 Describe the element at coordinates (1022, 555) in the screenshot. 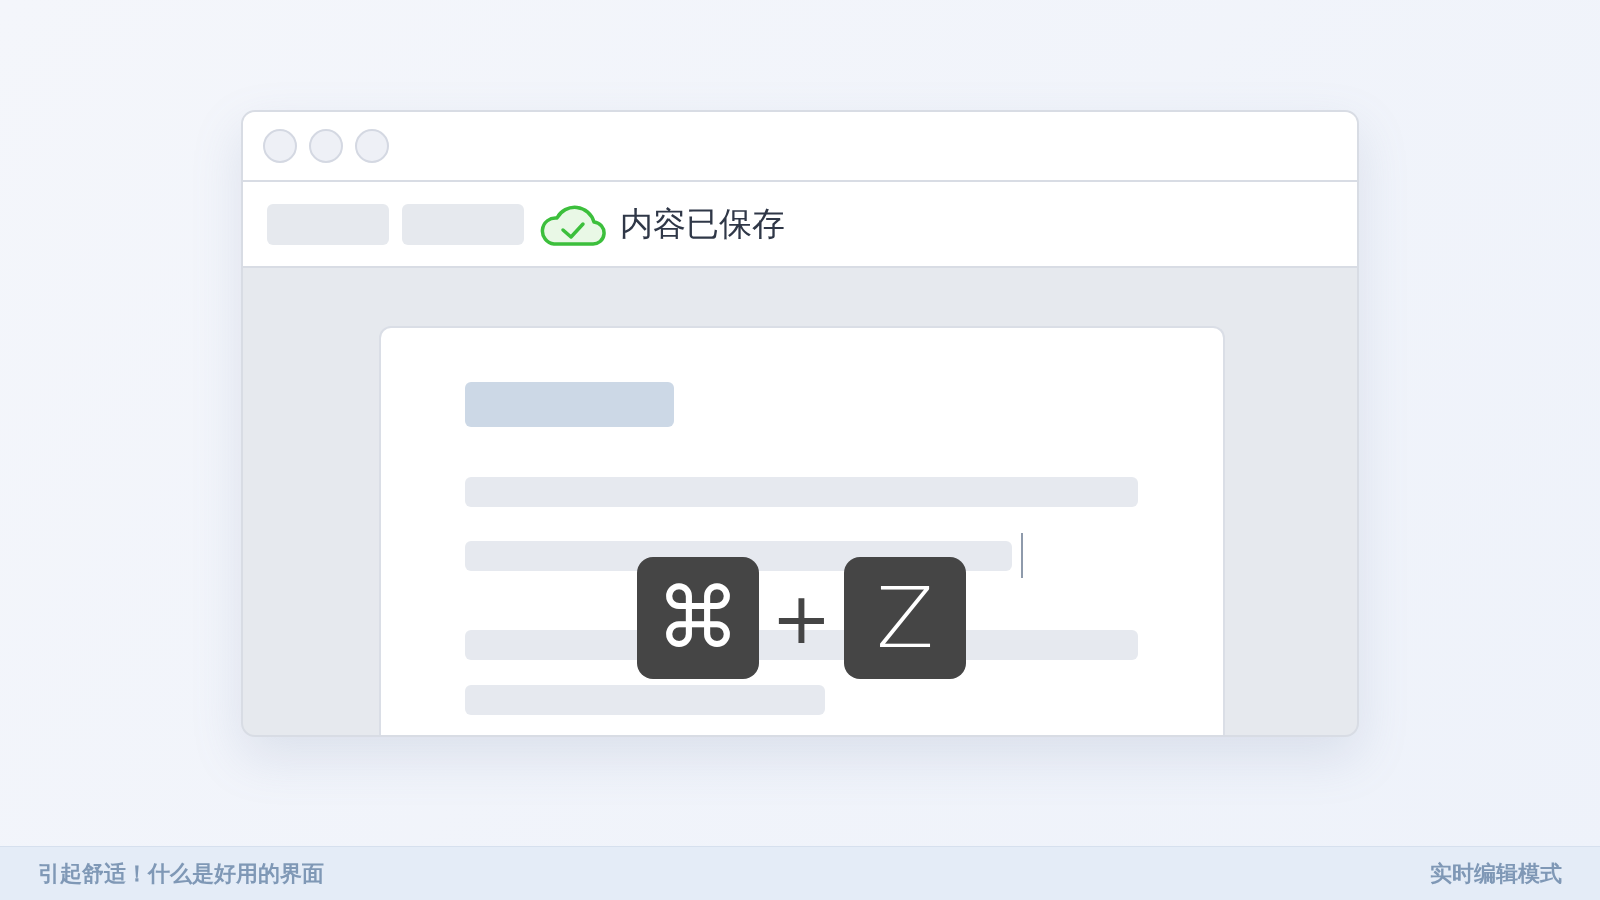

I see `text-cursor` at that location.